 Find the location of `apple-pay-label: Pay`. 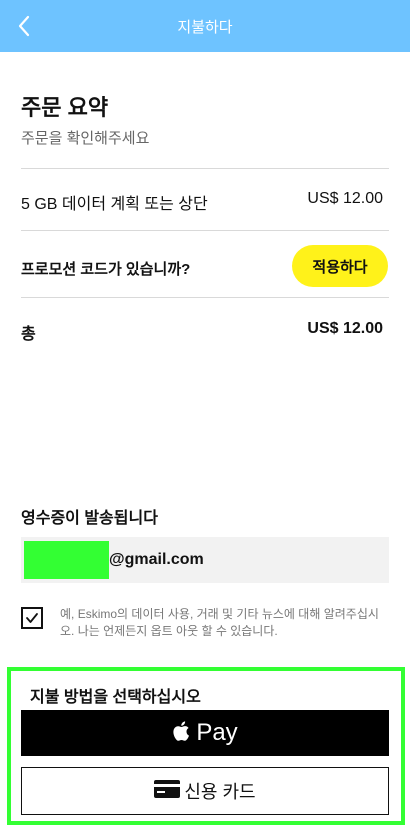

apple-pay-label: Pay is located at coordinates (217, 732).